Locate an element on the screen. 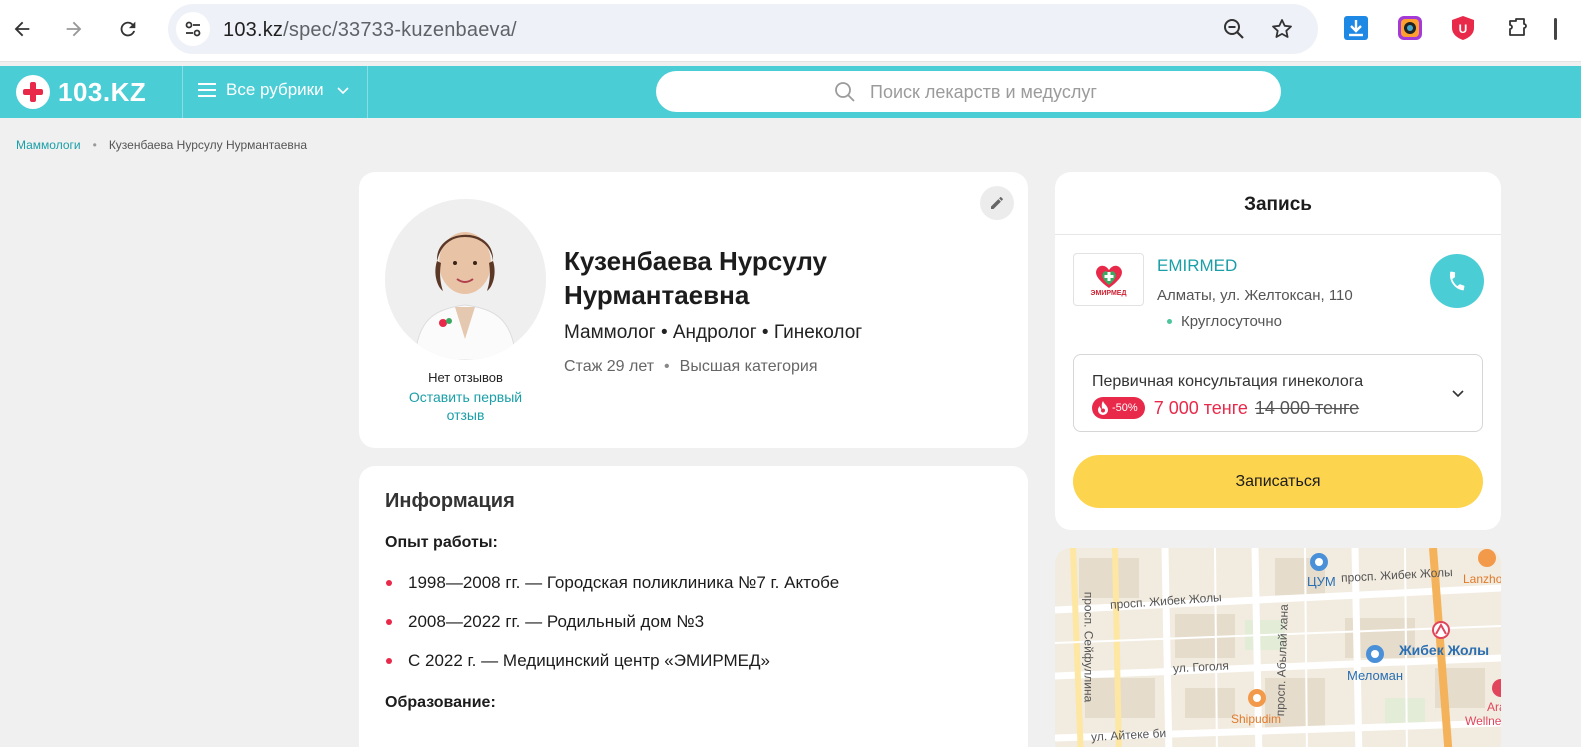  map-poi-label: ЦУМ is located at coordinates (1321, 581).